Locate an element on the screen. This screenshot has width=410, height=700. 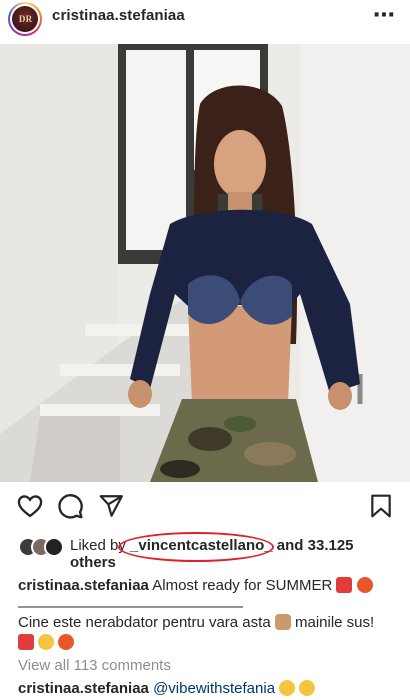
post-header: D R cristinaa.stefaniaa ⋯ is located at coordinates (205, 18).